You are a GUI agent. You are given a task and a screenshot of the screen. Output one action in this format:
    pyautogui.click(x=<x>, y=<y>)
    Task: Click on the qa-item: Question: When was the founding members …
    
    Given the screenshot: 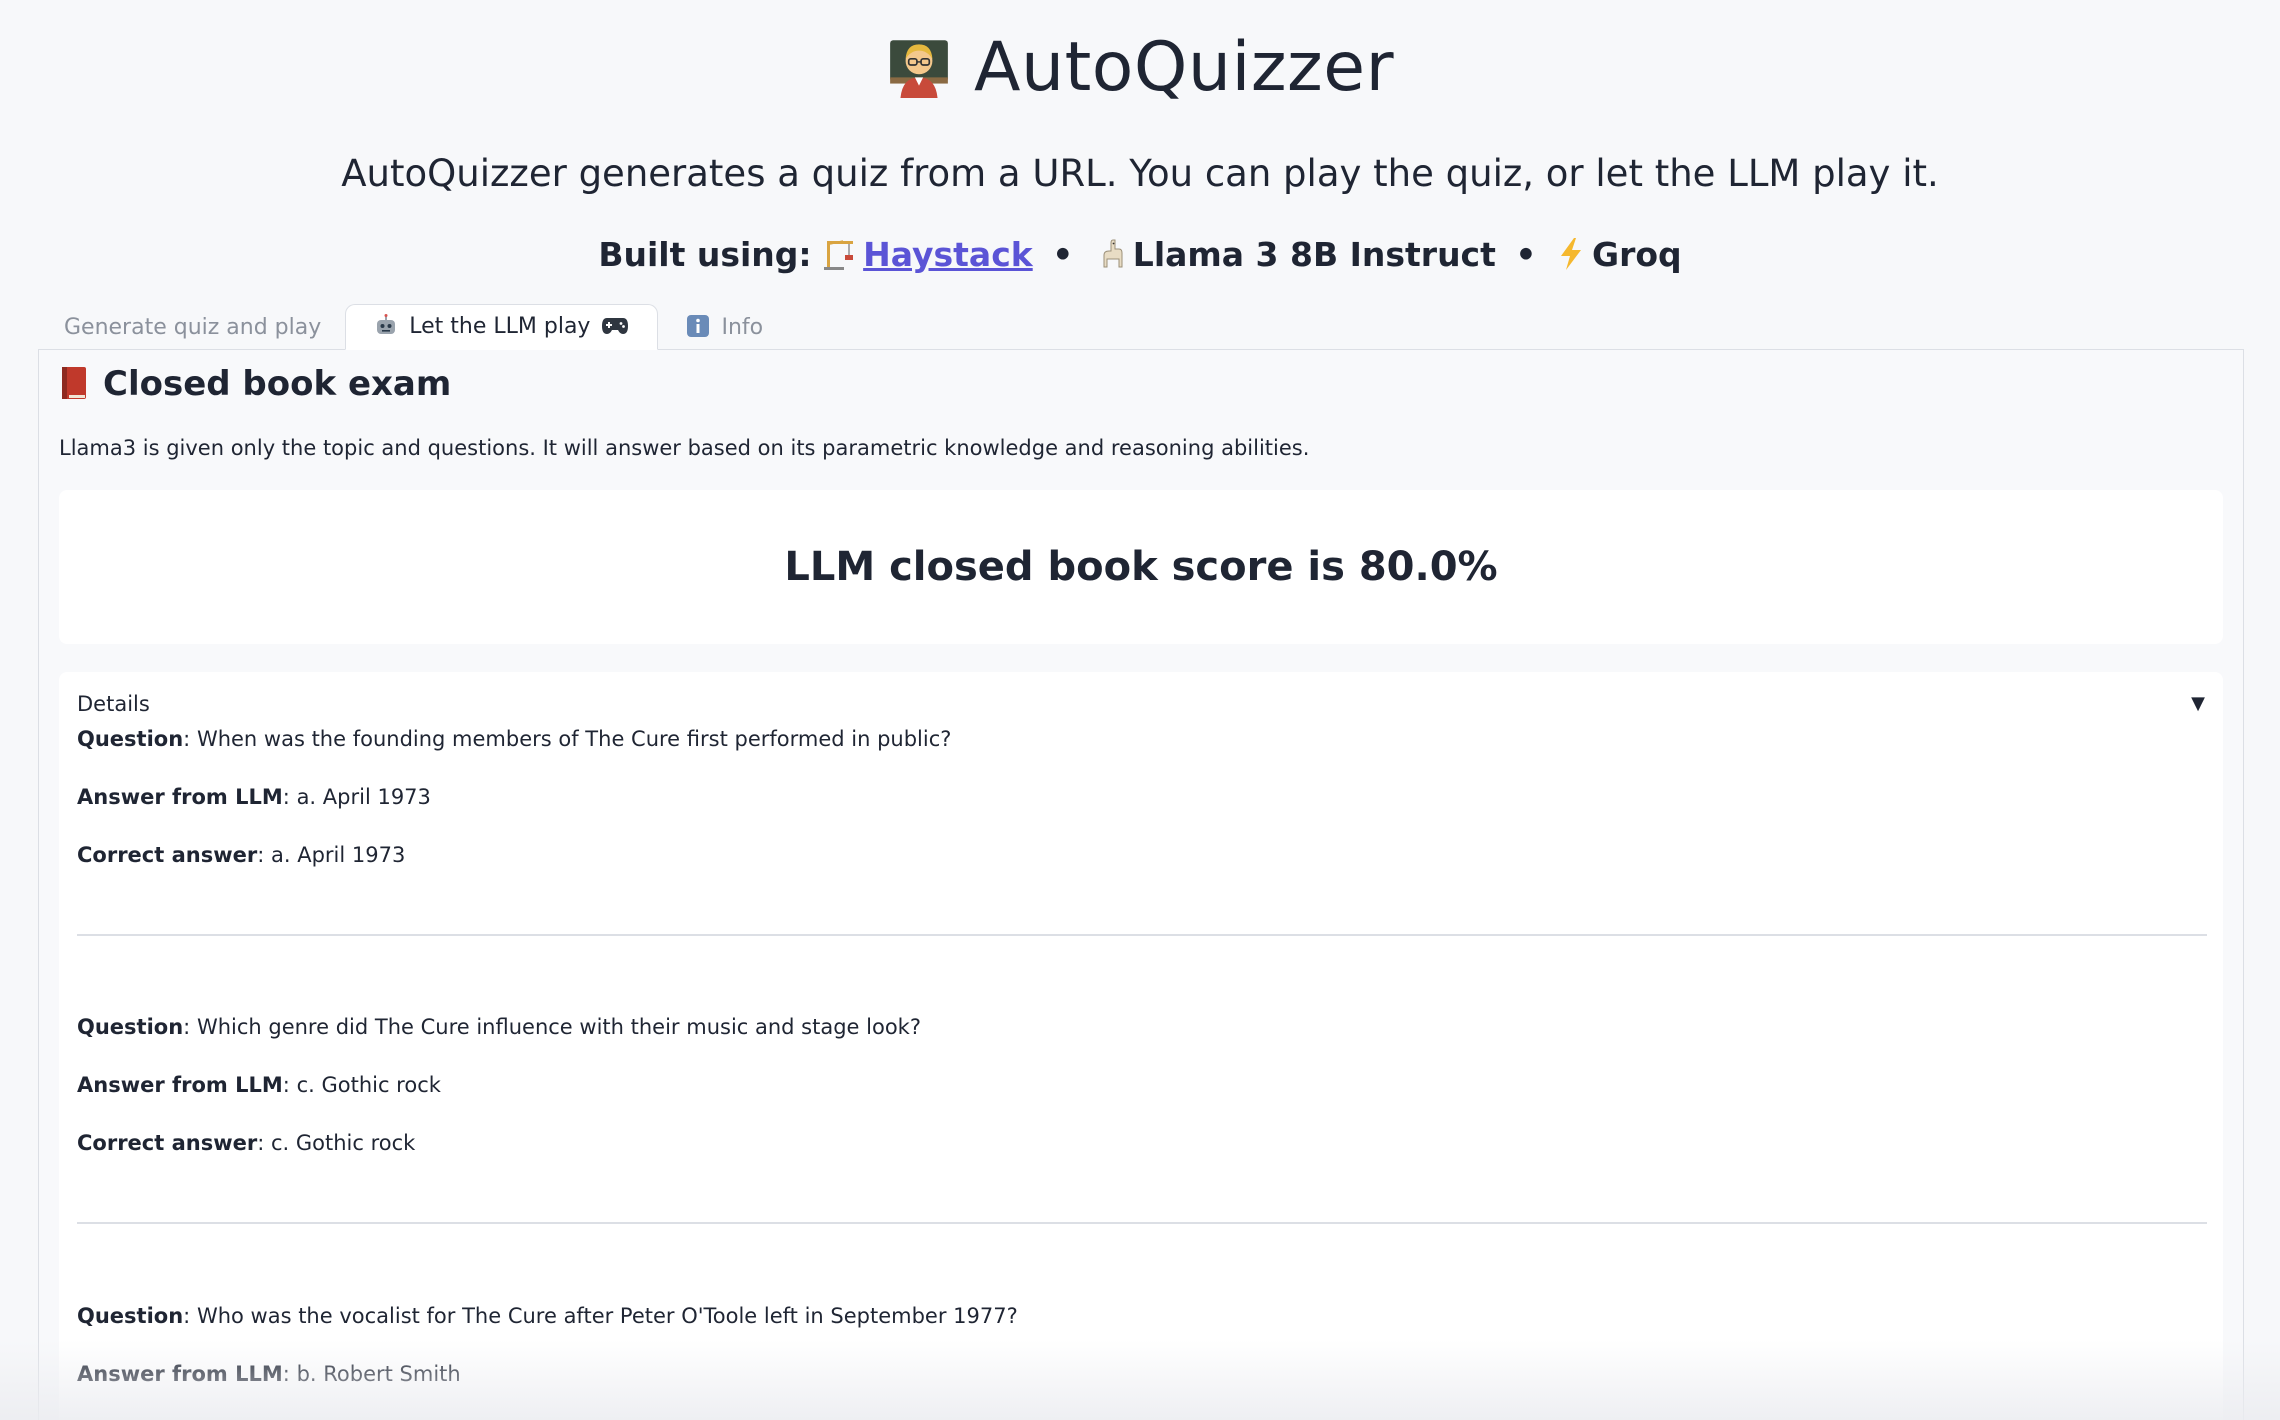 What is the action you would take?
    pyautogui.click(x=1142, y=811)
    